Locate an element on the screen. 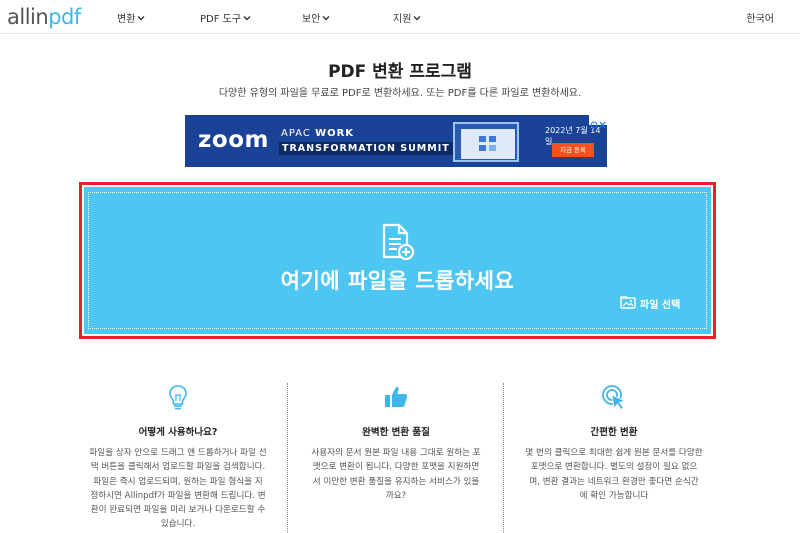 This screenshot has height=533, width=800. thumbs-up-icon is located at coordinates (396, 397).